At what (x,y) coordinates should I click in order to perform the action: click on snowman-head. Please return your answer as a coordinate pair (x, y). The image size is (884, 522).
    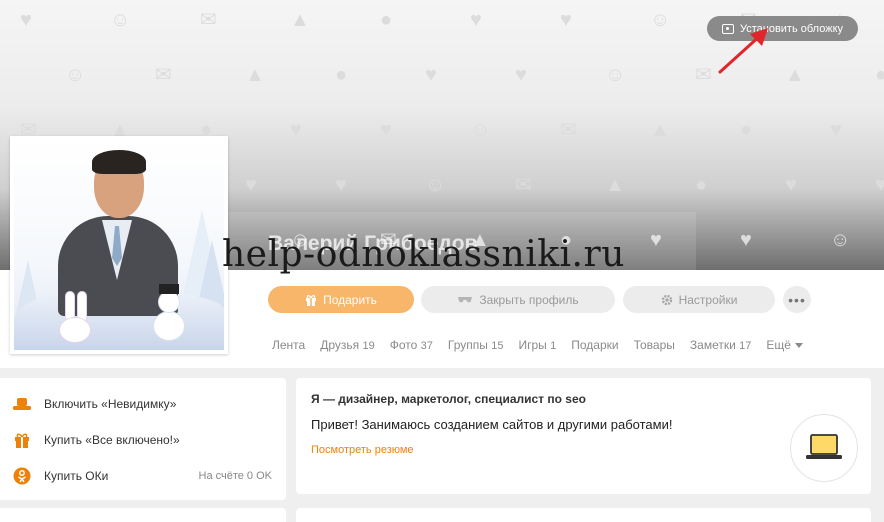
    Looking at the image, I should click on (169, 302).